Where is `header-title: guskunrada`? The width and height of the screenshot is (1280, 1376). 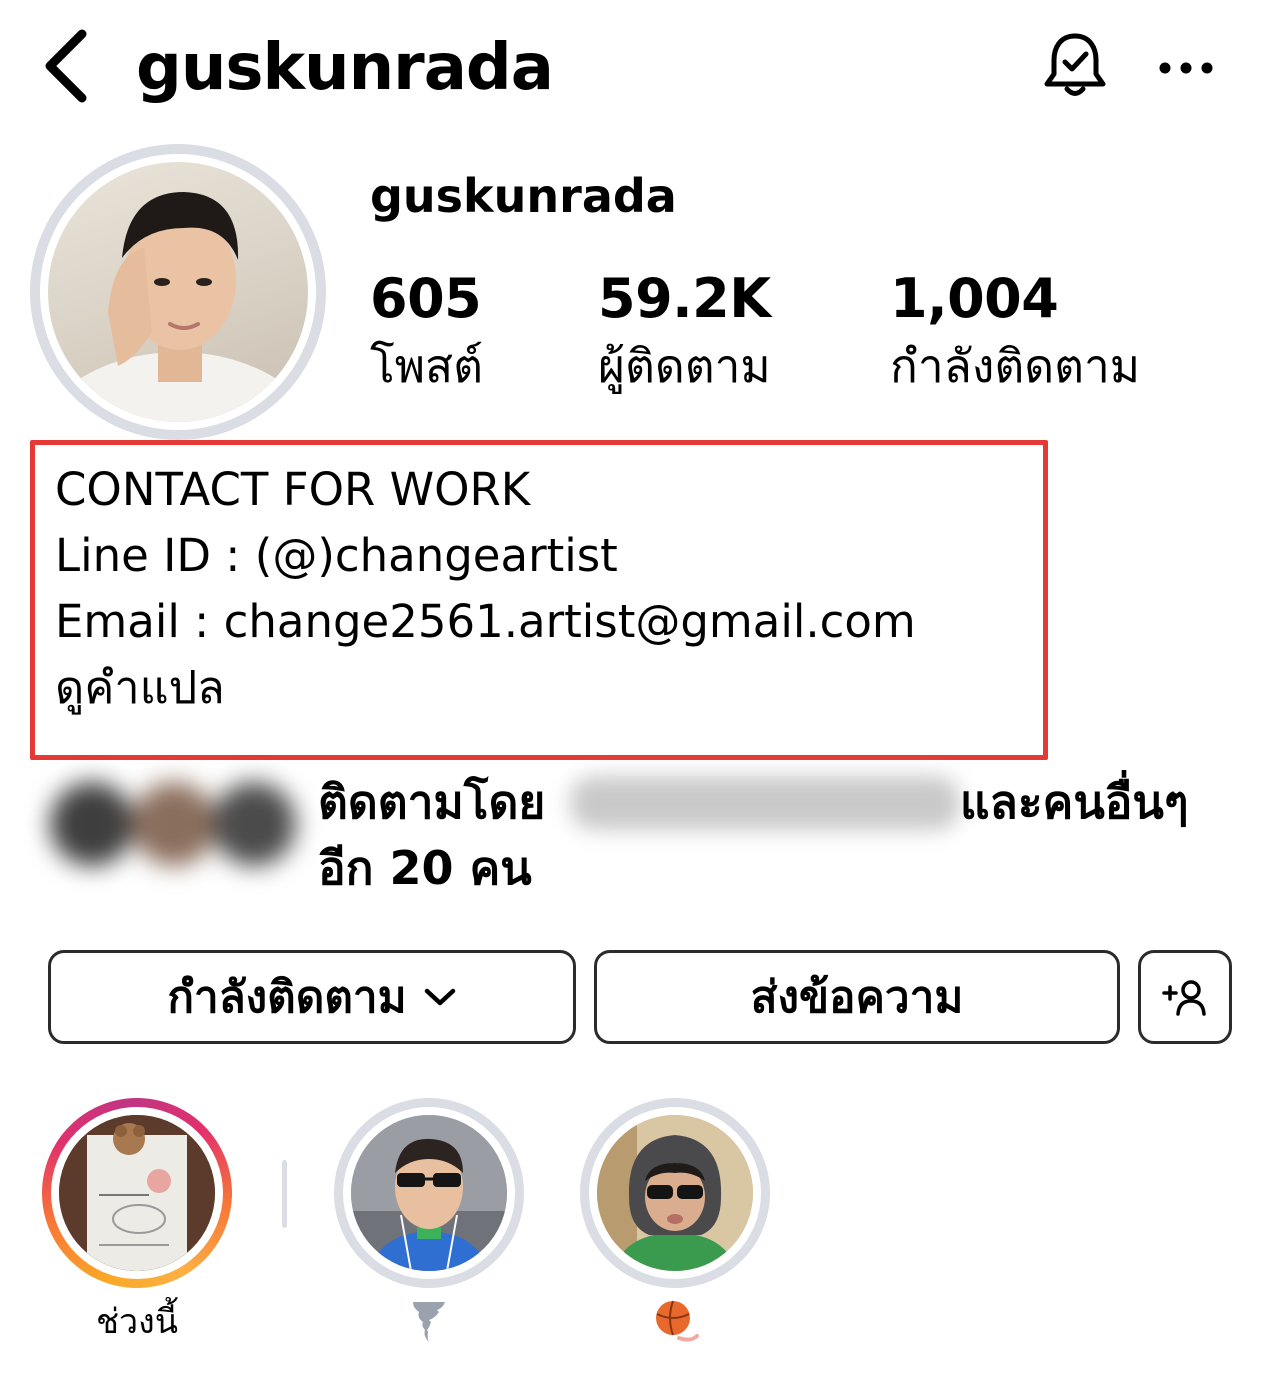
header-title: guskunrada is located at coordinates (345, 68).